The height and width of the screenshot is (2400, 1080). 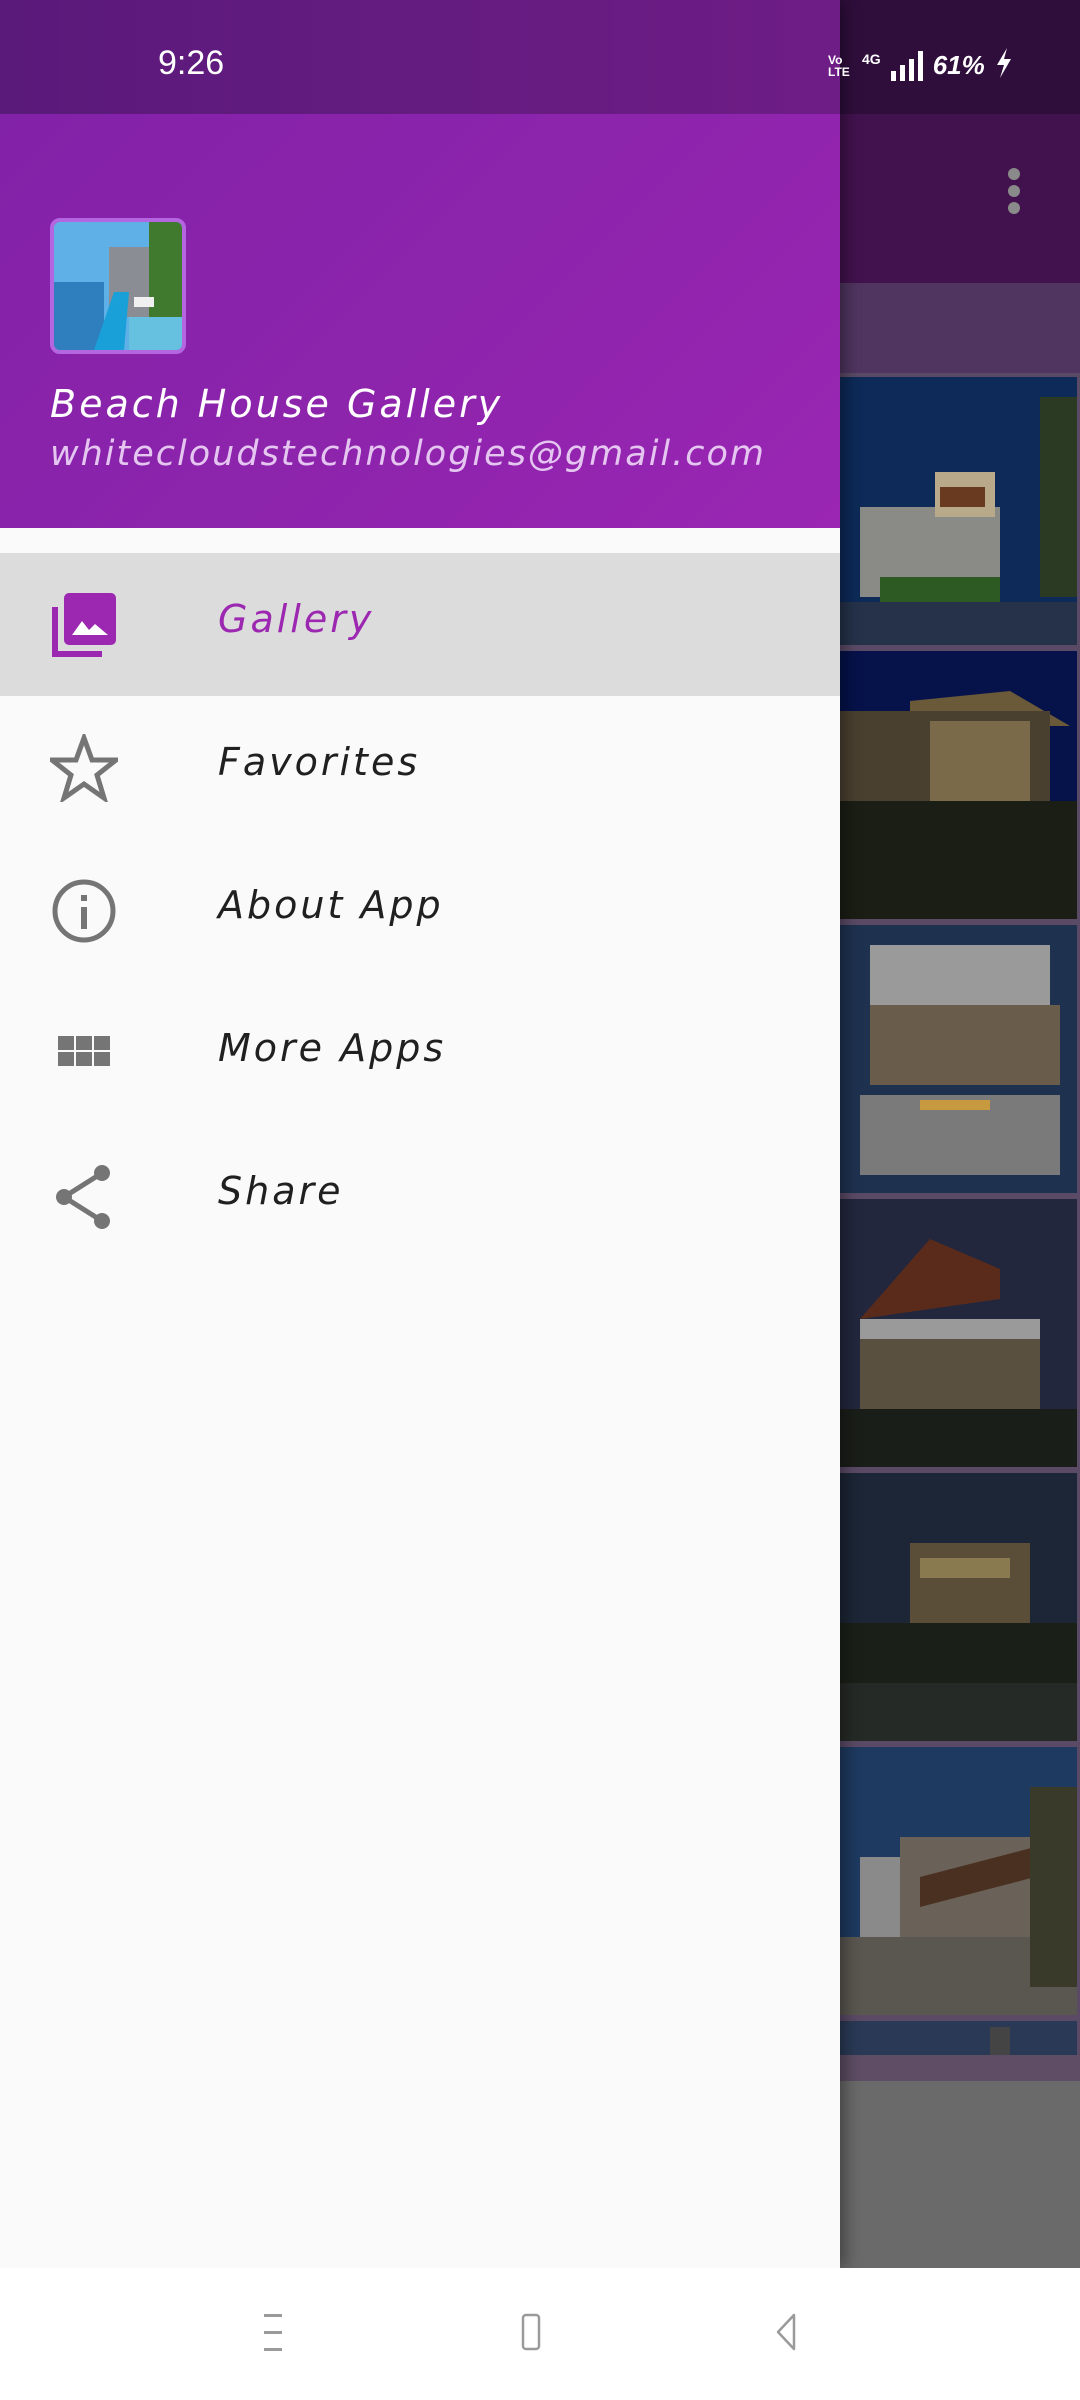 What do you see at coordinates (118, 286) in the screenshot?
I see `app-logo-avatar` at bounding box center [118, 286].